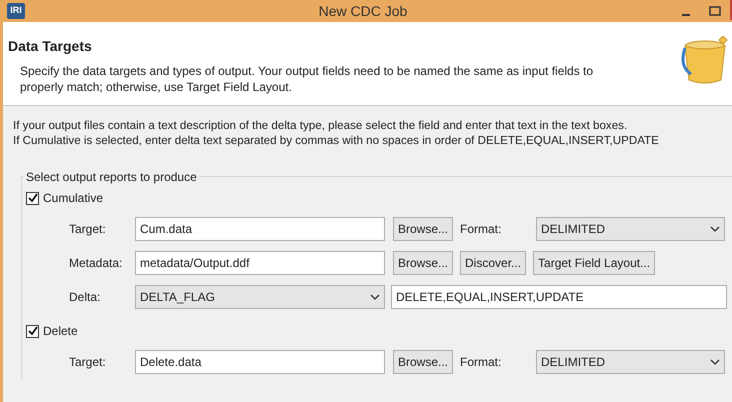 This screenshot has height=402, width=732. Describe the element at coordinates (686, 15) in the screenshot. I see `minimize-icon` at that location.